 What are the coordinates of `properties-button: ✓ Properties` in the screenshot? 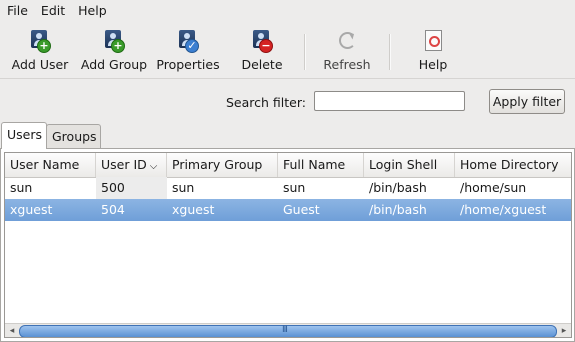 It's located at (188, 51).